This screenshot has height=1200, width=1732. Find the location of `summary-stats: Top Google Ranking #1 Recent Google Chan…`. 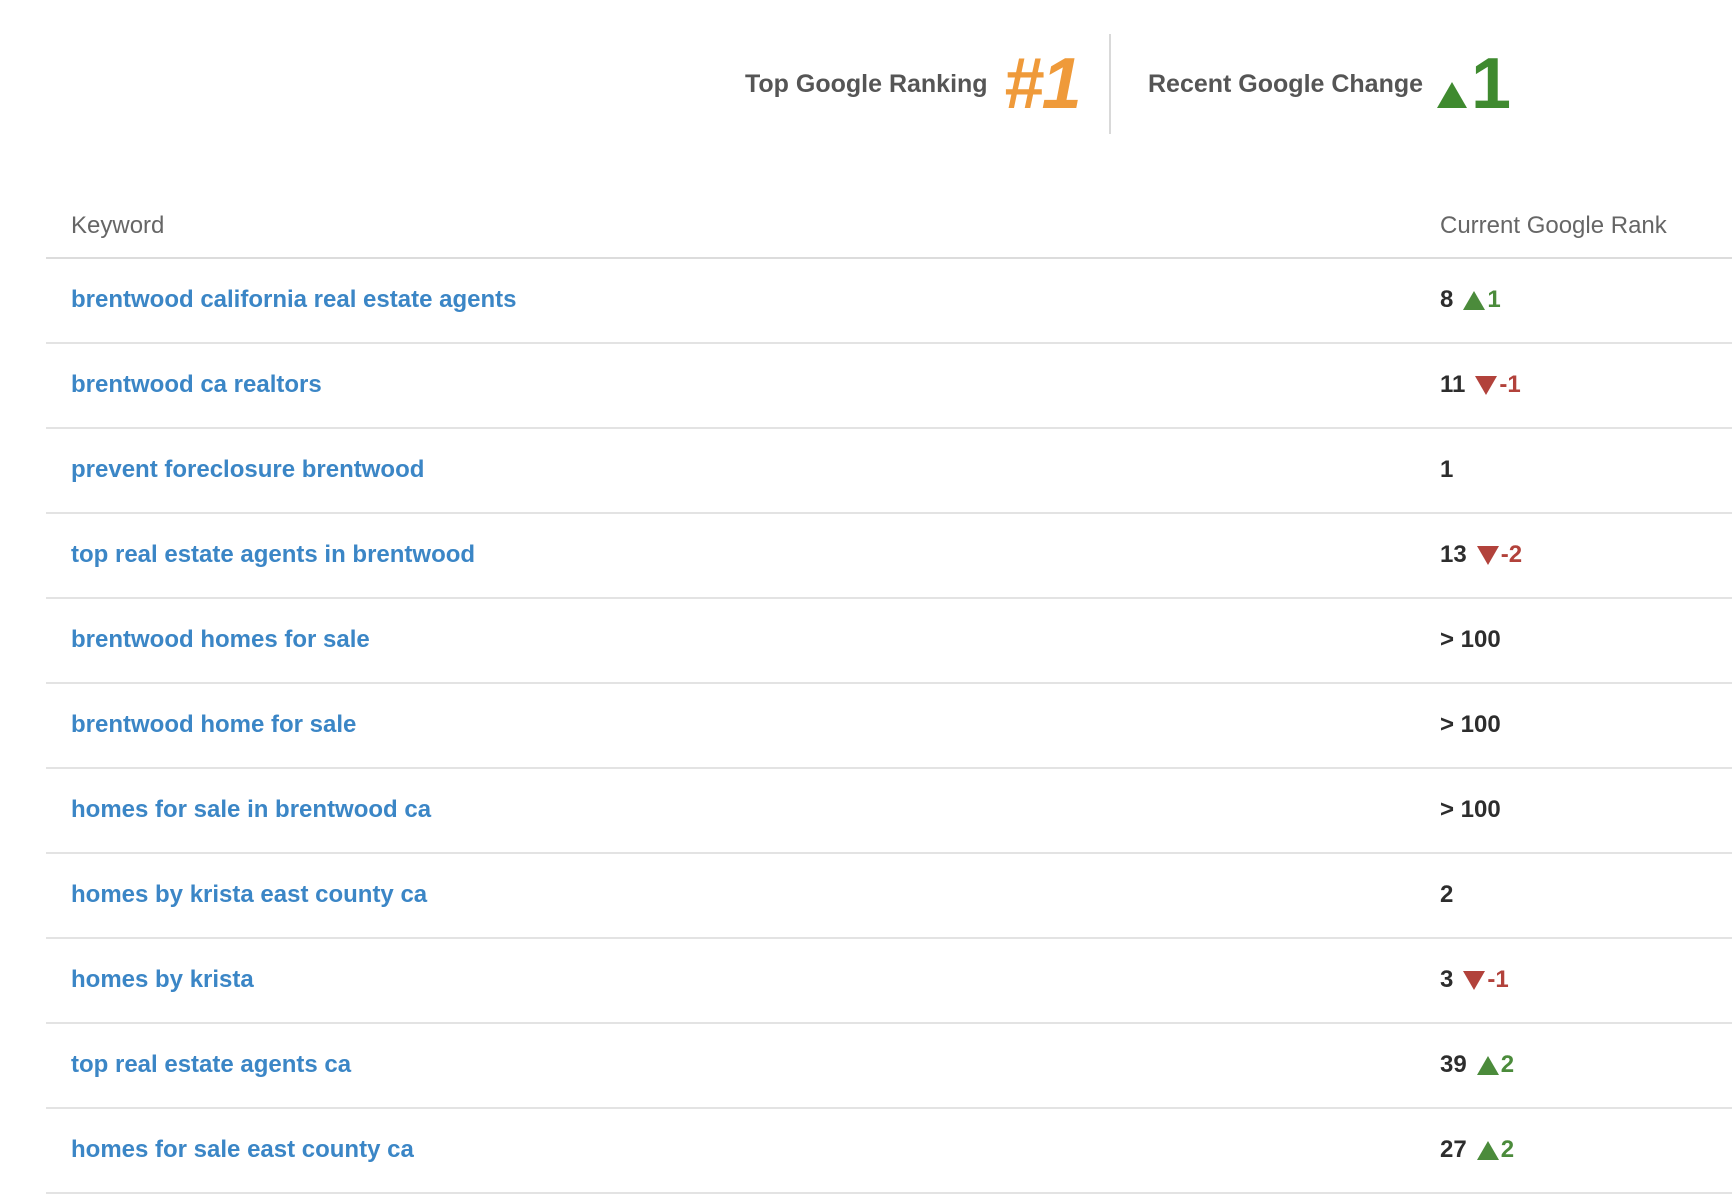

summary-stats: Top Google Ranking #1 Recent Google Chan… is located at coordinates (866, 84).